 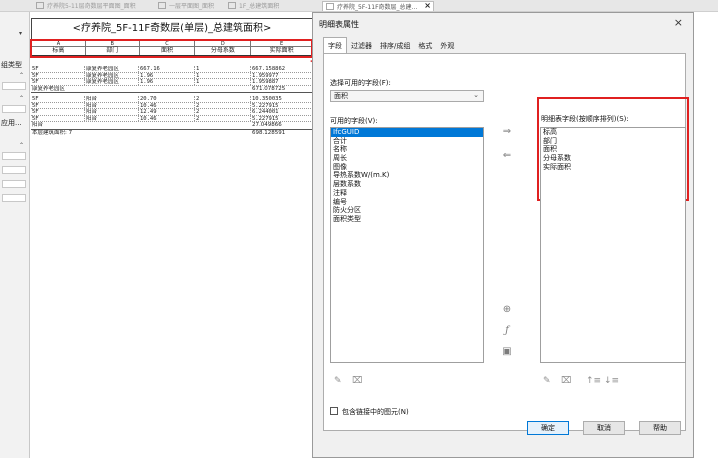 I want to click on list-item: 注释, so click(x=407, y=193).